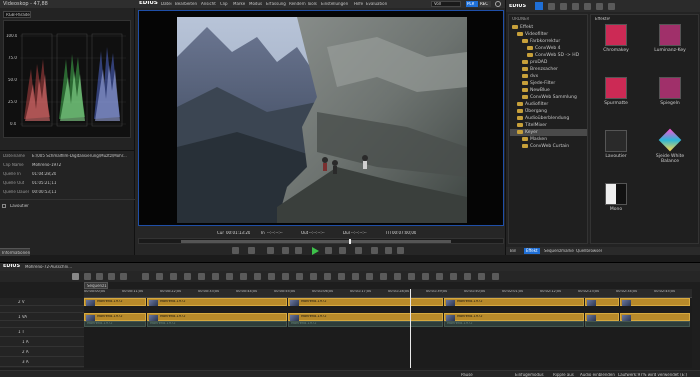 The height and width of the screenshot is (377, 700). Describe the element at coordinates (481, 276) in the screenshot. I see `tl-tool-30-icon` at that location.